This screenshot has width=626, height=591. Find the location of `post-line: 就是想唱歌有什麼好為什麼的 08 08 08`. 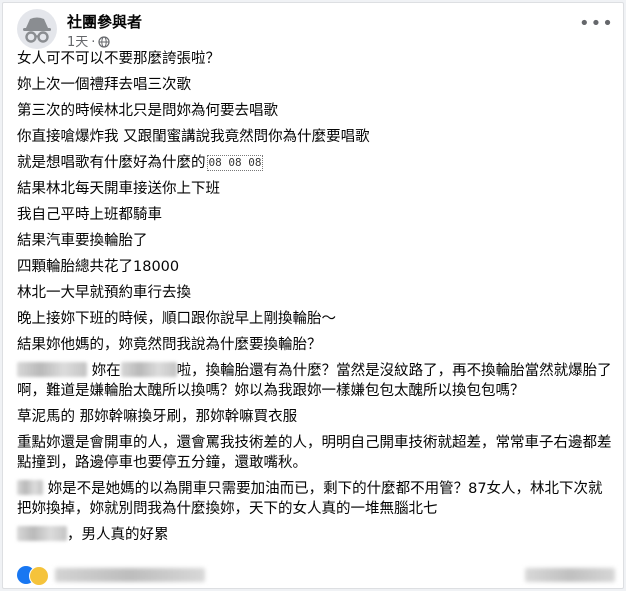

post-line: 就是想唱歌有什麼好為什麼的 08 08 08 is located at coordinates (316, 163).